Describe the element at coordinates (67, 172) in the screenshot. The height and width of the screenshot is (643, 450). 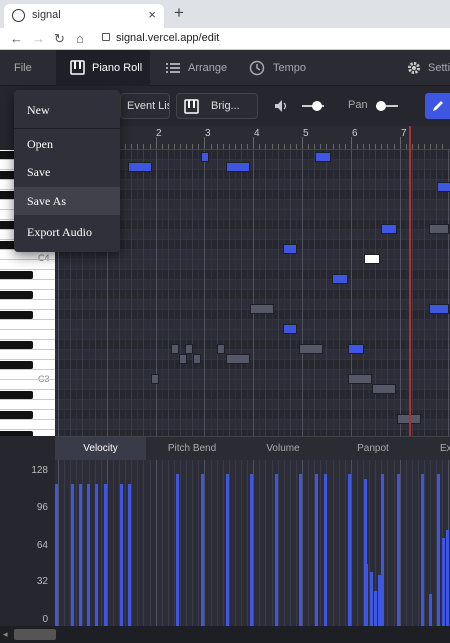
I see `menu-item-save: Save` at that location.